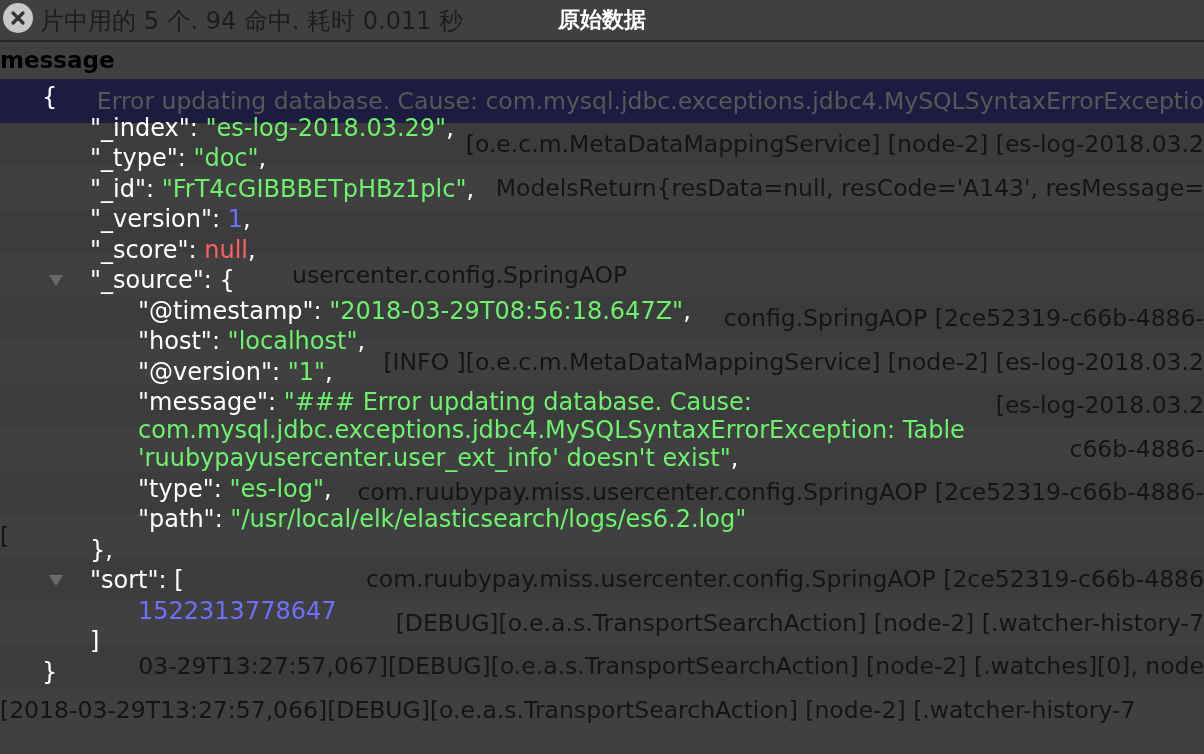  Describe the element at coordinates (170, 219) in the screenshot. I see `json-line: "_version": 1,` at that location.